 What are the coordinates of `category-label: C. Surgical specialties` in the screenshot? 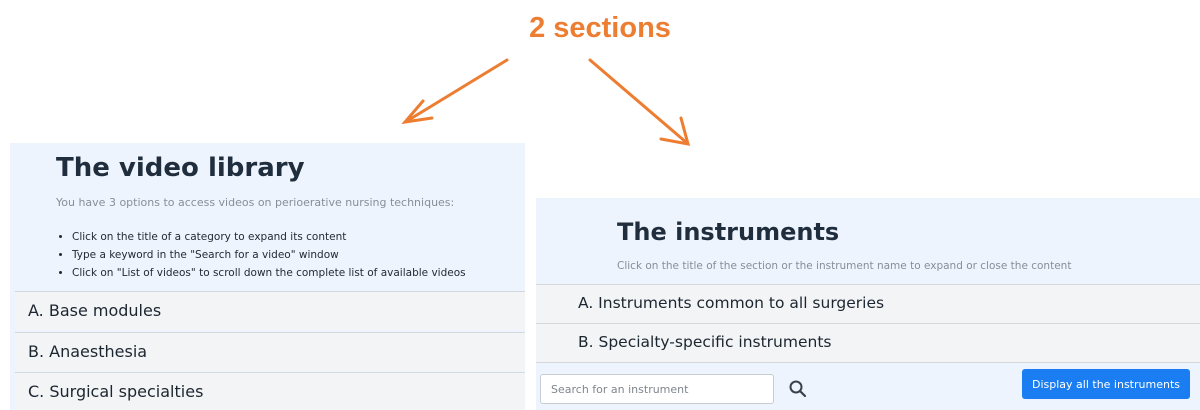 It's located at (116, 391).